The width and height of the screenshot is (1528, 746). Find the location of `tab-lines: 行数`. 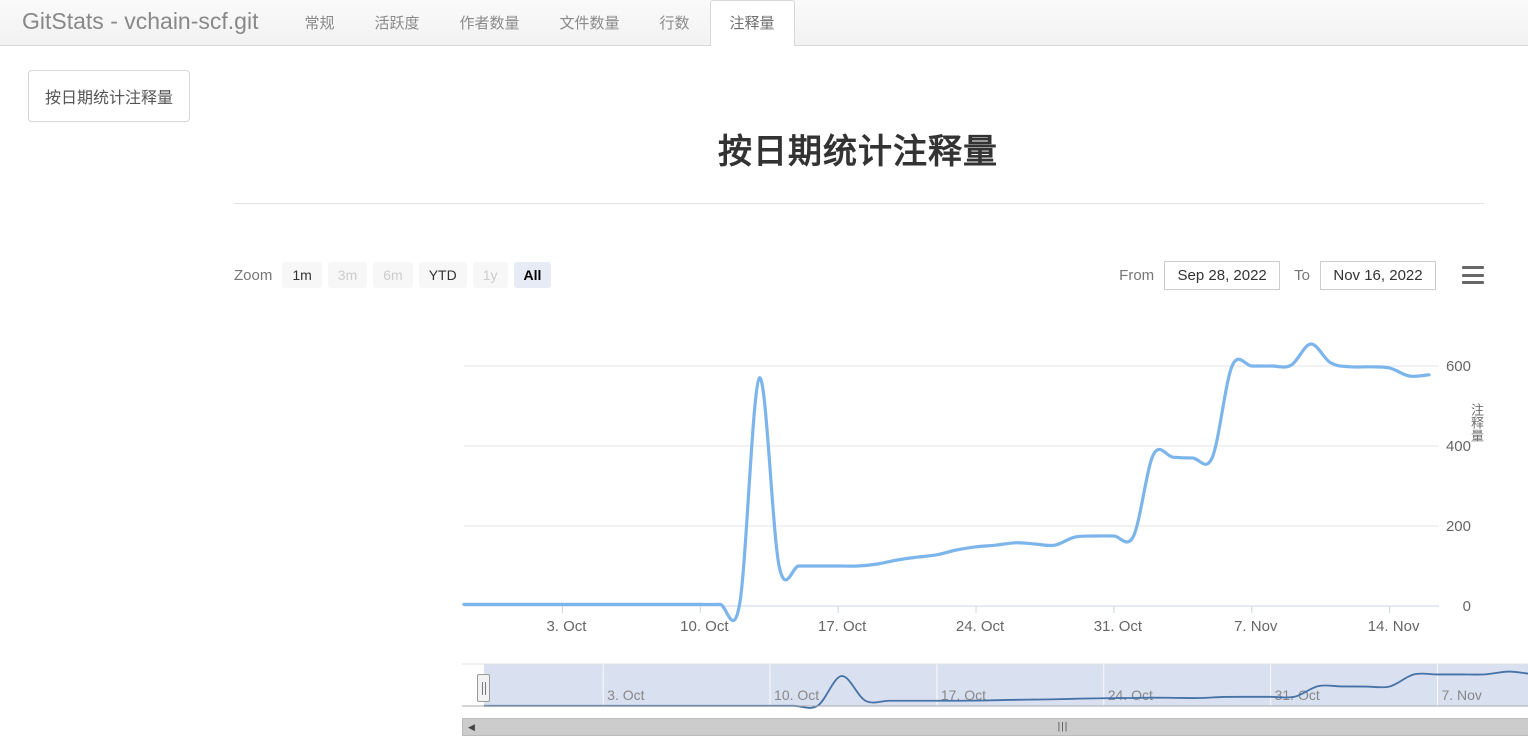

tab-lines: 行数 is located at coordinates (675, 22).